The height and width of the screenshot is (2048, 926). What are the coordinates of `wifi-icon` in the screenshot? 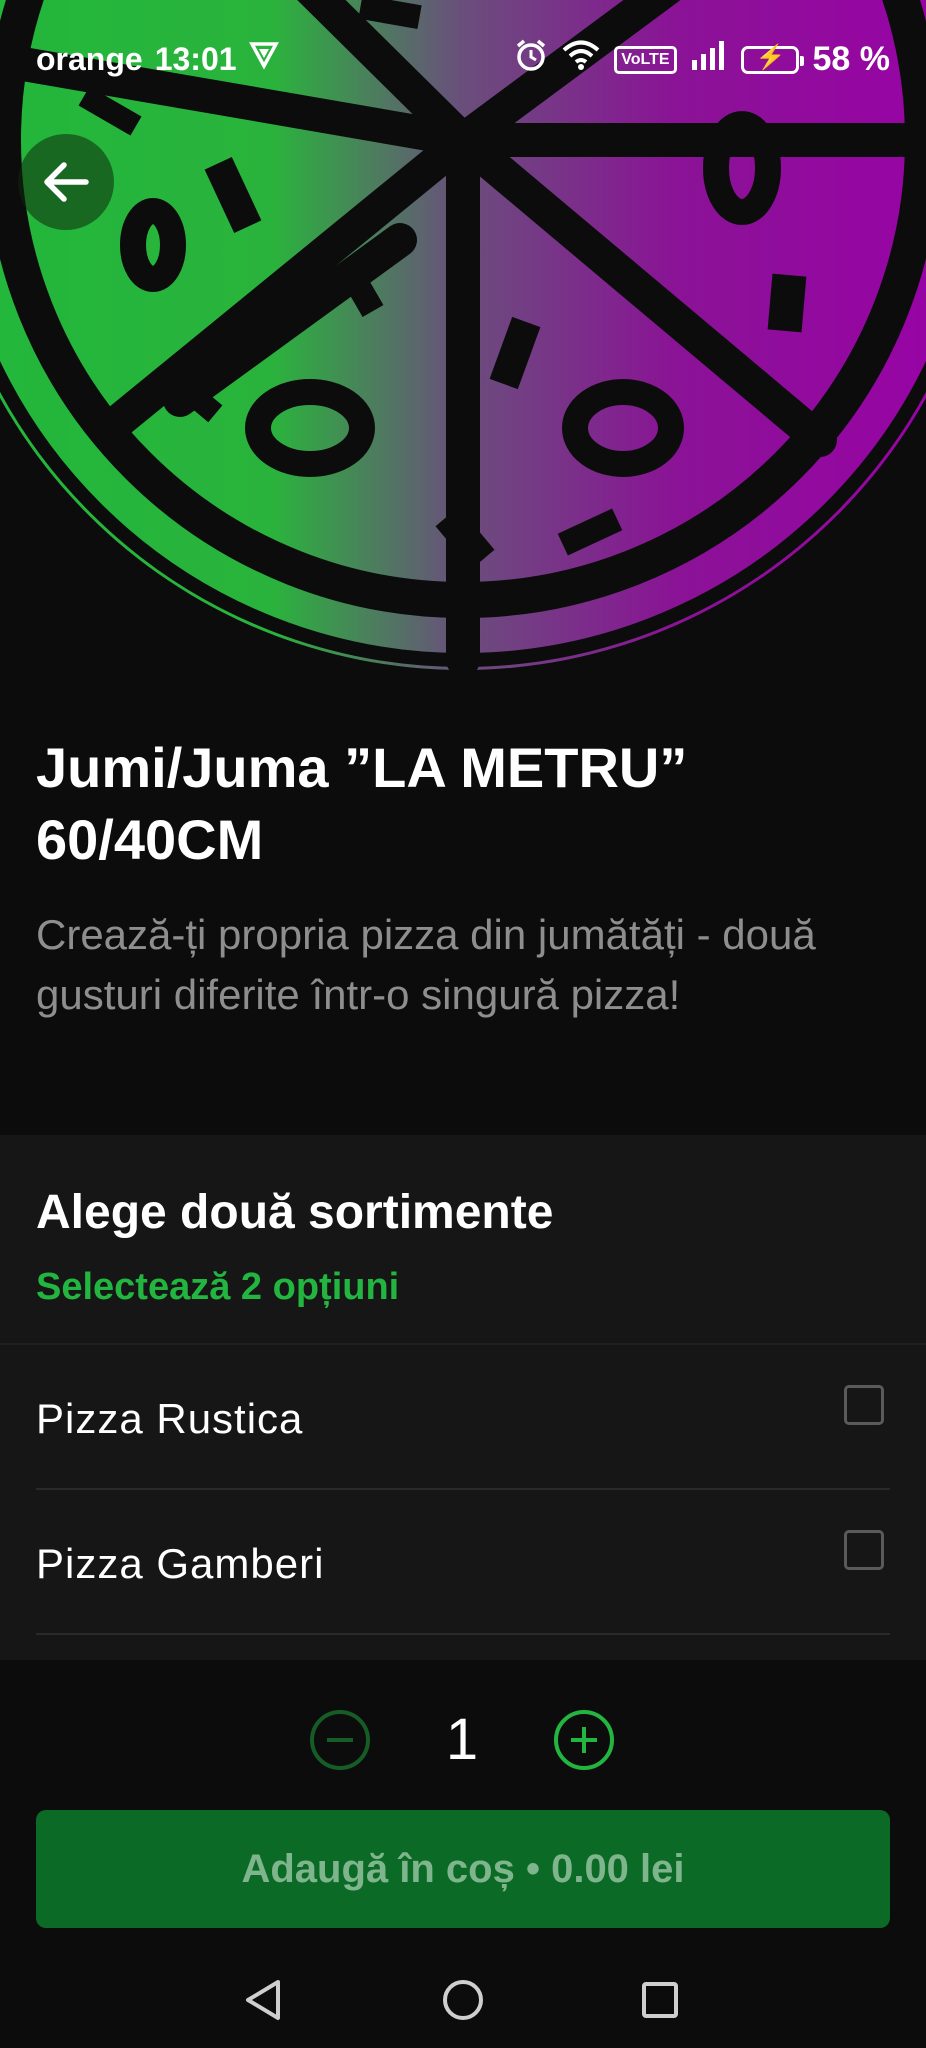 It's located at (581, 59).